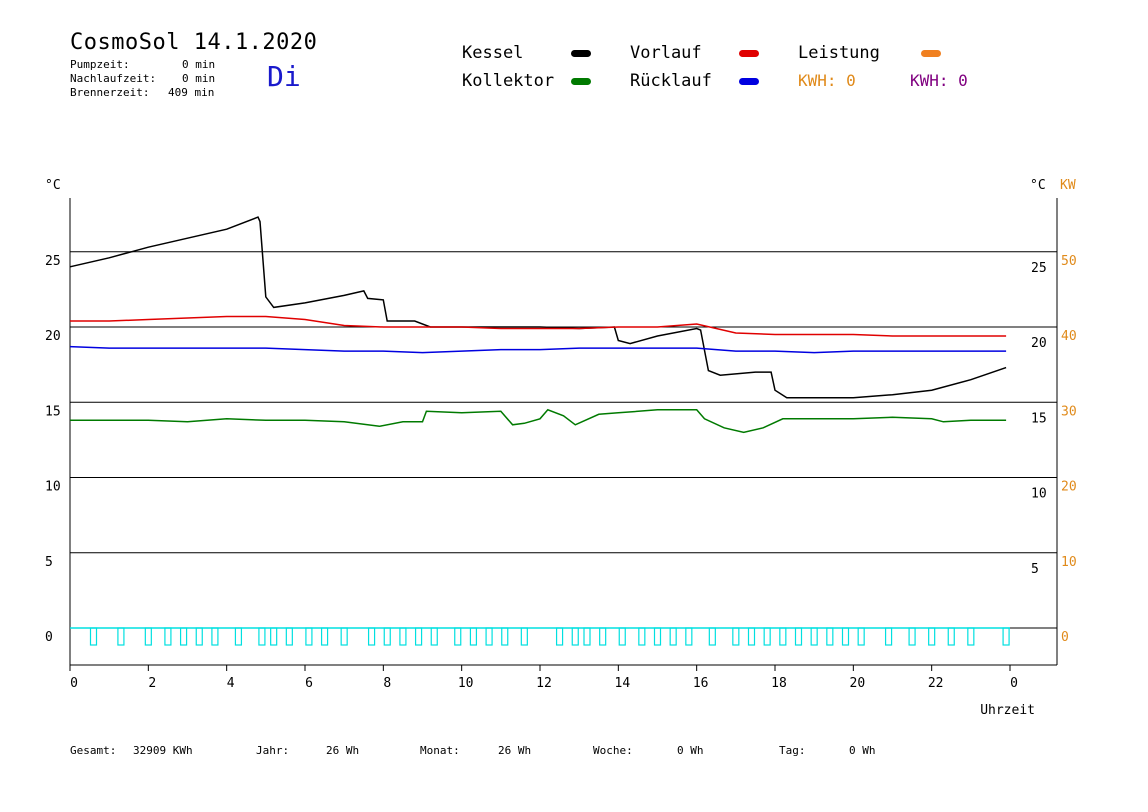 The image size is (1148, 812). I want to click on x-tick-label: 4, so click(231, 683).